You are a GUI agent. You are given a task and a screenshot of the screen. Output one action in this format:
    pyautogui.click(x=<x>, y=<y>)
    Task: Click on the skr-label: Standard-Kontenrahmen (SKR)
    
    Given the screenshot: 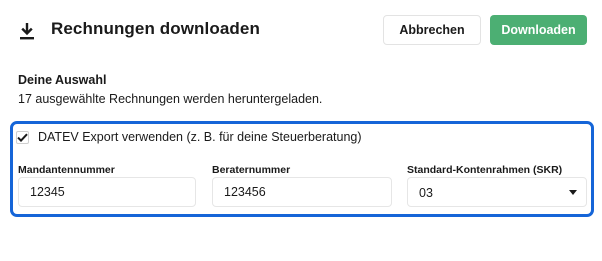 What is the action you would take?
    pyautogui.click(x=485, y=170)
    